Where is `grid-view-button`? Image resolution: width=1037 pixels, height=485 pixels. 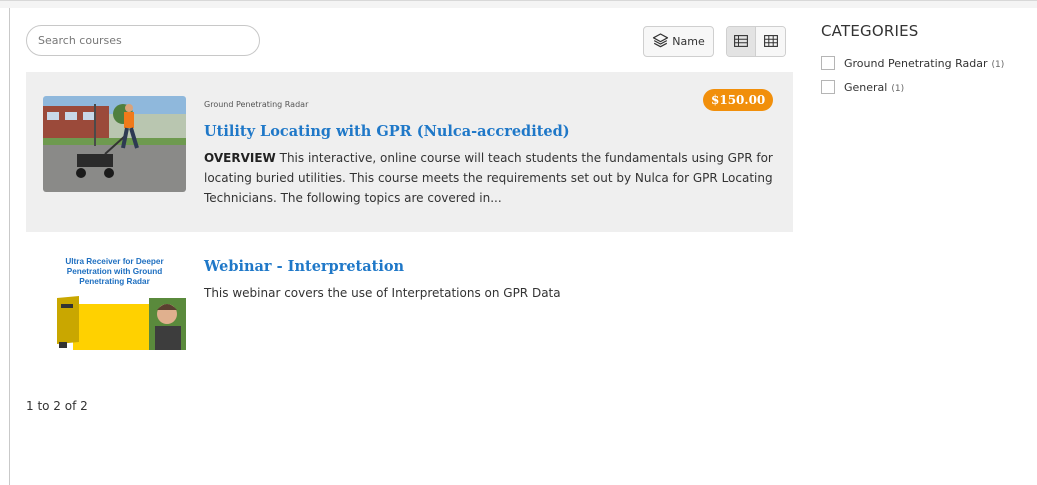 grid-view-button is located at coordinates (770, 41).